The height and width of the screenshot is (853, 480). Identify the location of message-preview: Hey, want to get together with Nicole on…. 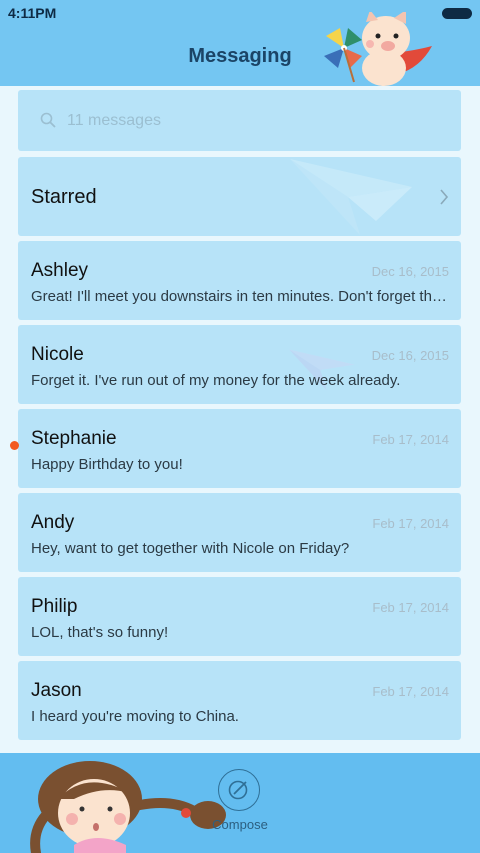
(190, 548).